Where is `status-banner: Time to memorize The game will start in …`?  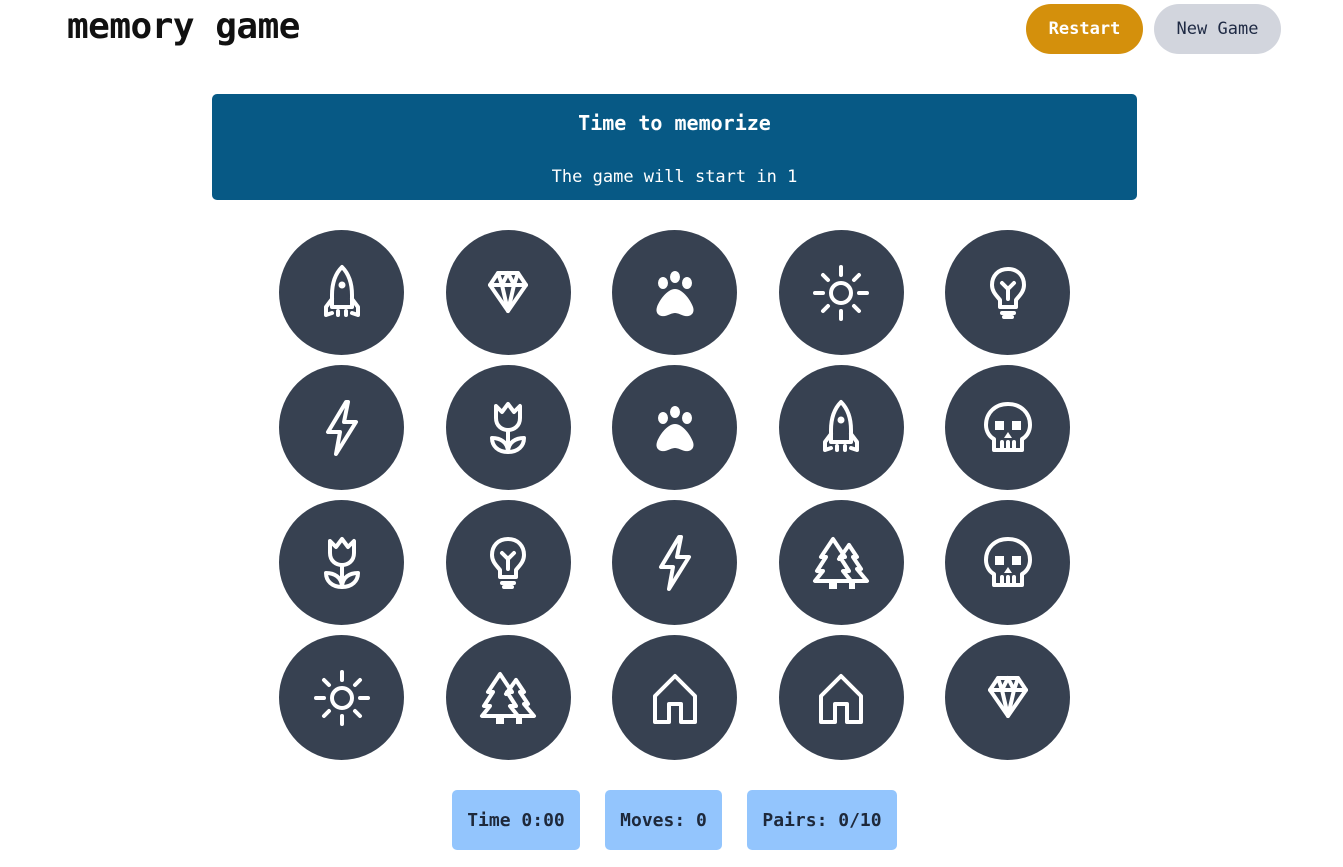 status-banner: Time to memorize The game will start in … is located at coordinates (674, 147).